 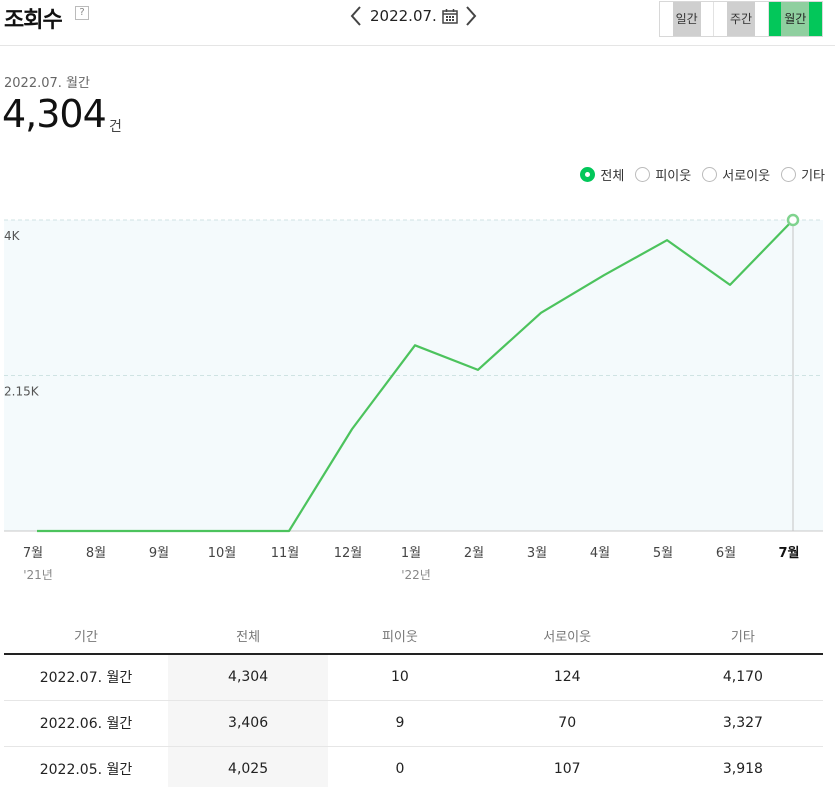 I want to click on calendar-button, so click(x=450, y=16).